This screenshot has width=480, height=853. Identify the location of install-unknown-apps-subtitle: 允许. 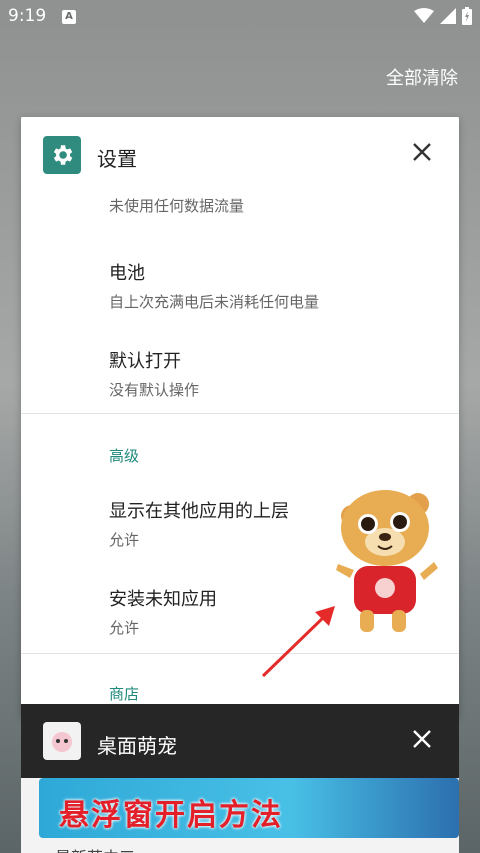
(124, 628).